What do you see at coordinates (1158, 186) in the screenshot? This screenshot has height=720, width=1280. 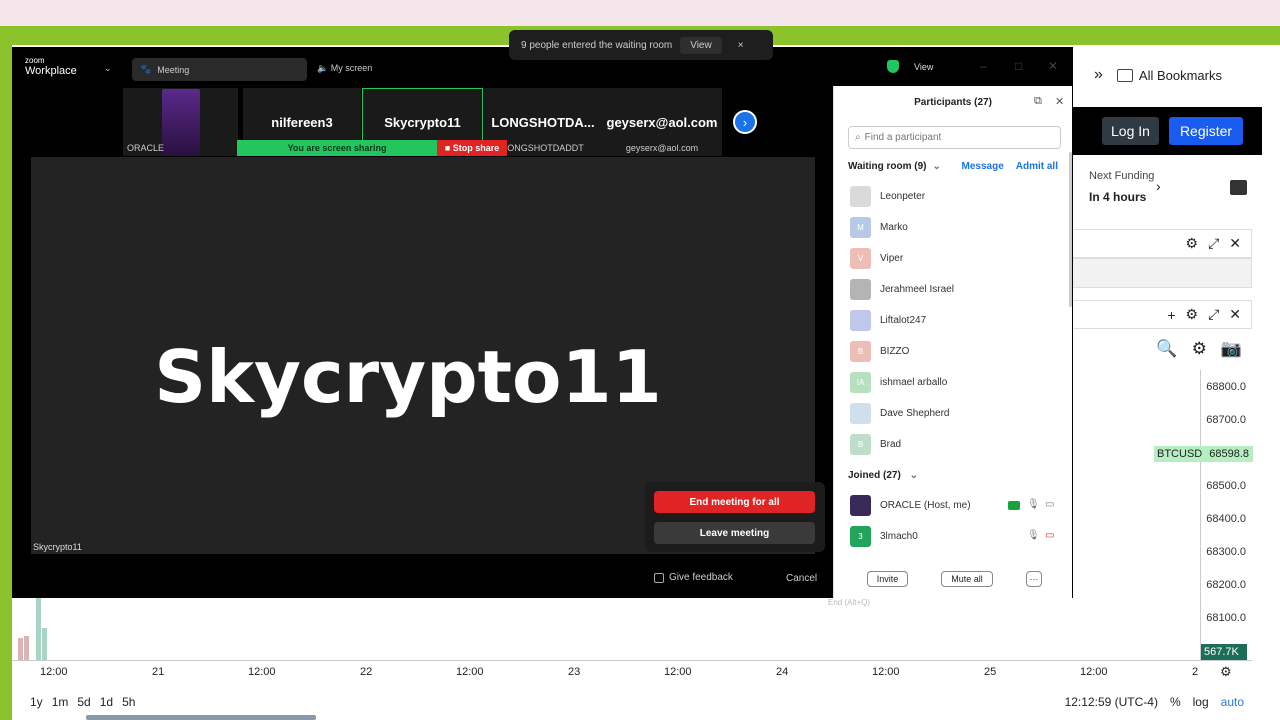 I see `chevron-right-icon: ›` at bounding box center [1158, 186].